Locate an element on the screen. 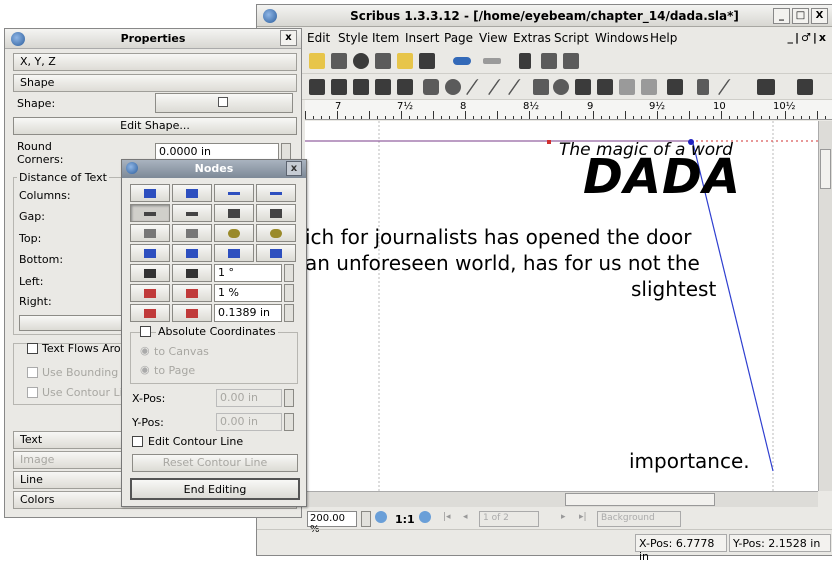  maximize-button: □ is located at coordinates (800, 16).